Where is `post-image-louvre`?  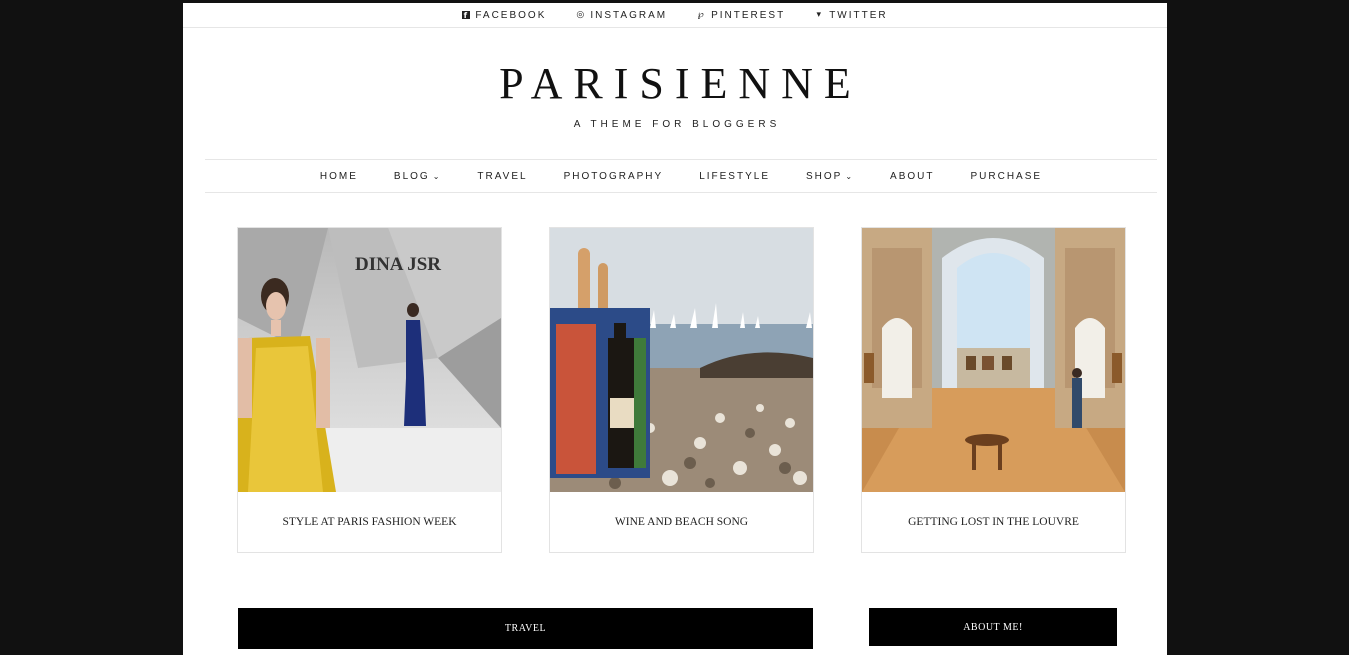
post-image-louvre is located at coordinates (993, 360).